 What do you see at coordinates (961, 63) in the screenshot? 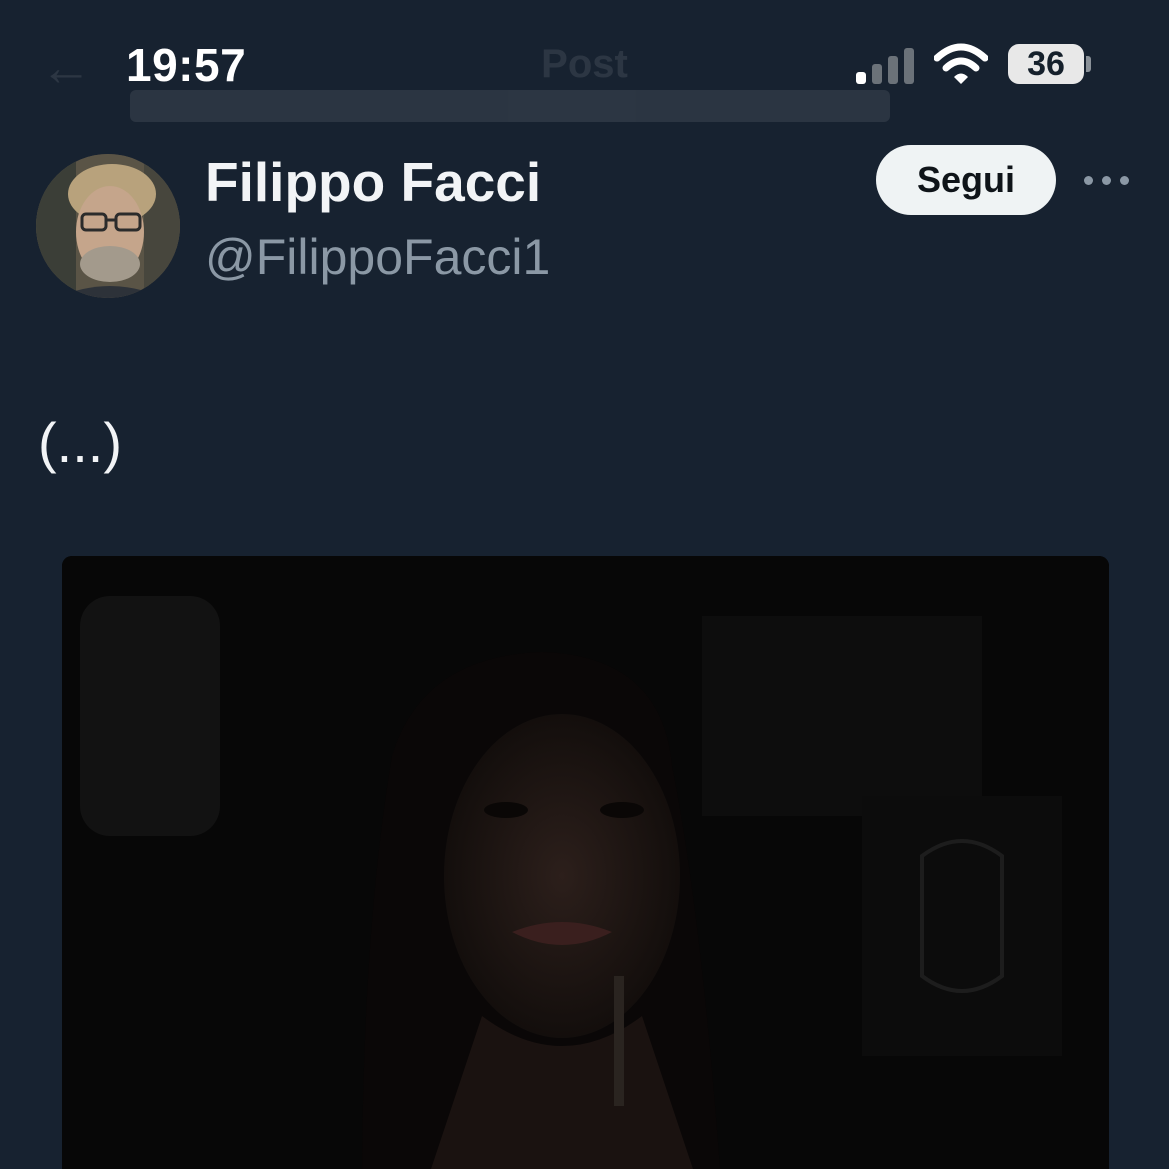
I see `wifi-icon` at bounding box center [961, 63].